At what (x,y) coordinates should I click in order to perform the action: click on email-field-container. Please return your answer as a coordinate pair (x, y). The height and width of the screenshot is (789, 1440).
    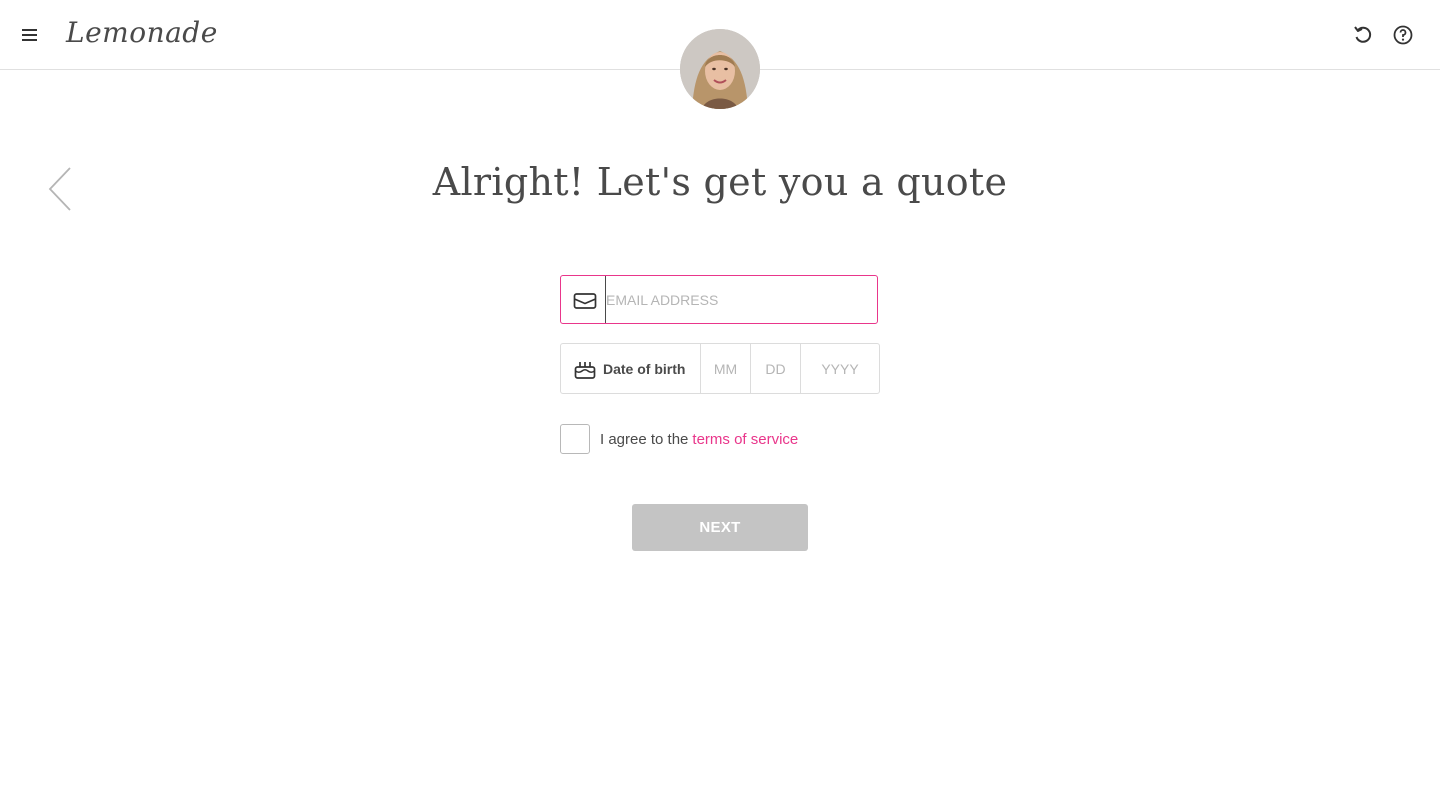
    Looking at the image, I should click on (719, 299).